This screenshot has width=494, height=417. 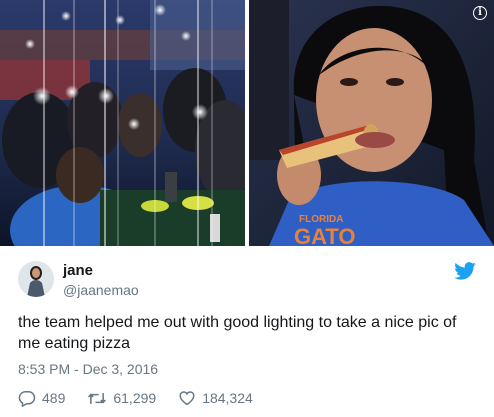 What do you see at coordinates (78, 270) in the screenshot?
I see `display-name: jane` at bounding box center [78, 270].